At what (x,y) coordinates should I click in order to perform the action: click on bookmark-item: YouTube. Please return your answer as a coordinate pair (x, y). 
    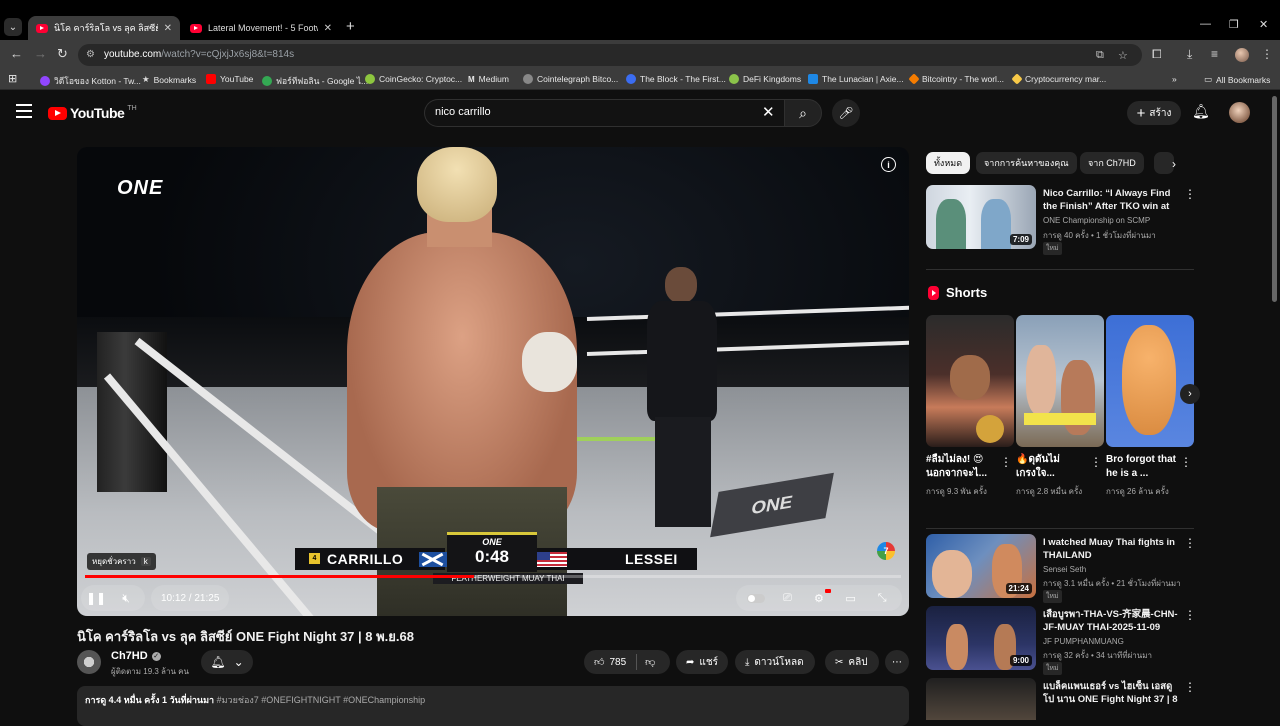
    Looking at the image, I should click on (229, 79).